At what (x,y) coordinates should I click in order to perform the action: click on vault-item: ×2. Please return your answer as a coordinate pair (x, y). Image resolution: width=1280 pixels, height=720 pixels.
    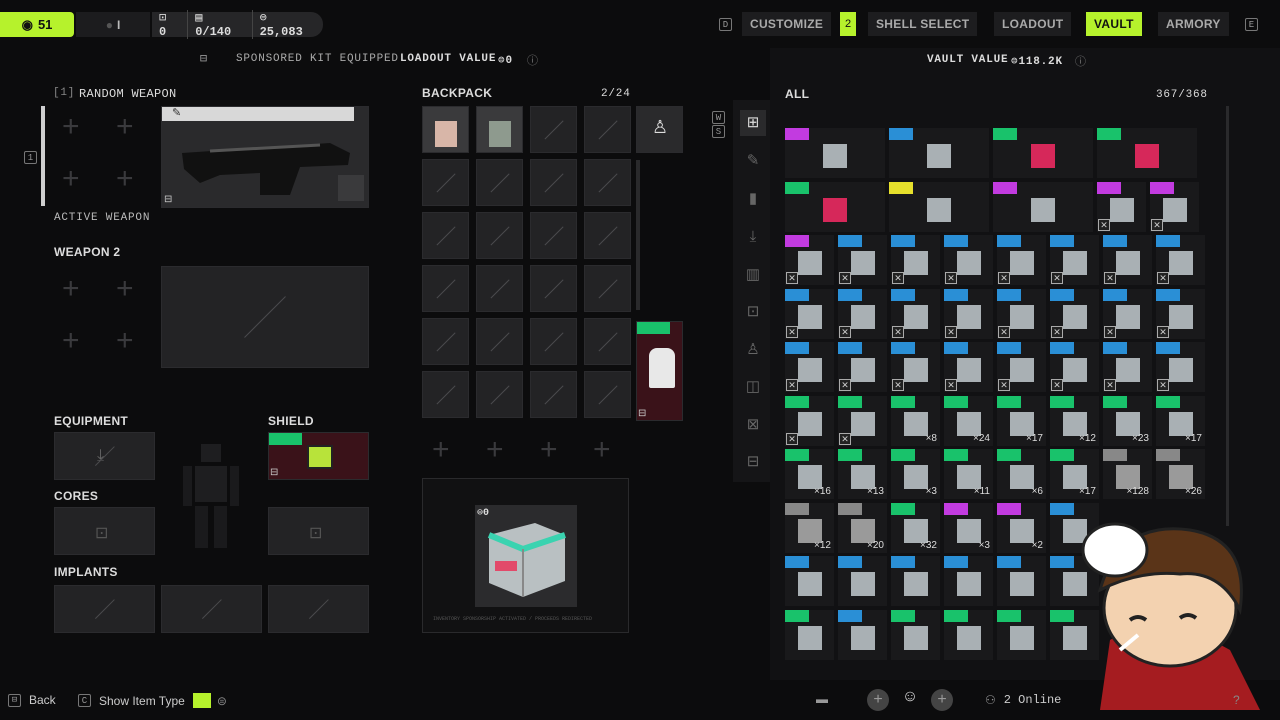
    Looking at the image, I should click on (1021, 527).